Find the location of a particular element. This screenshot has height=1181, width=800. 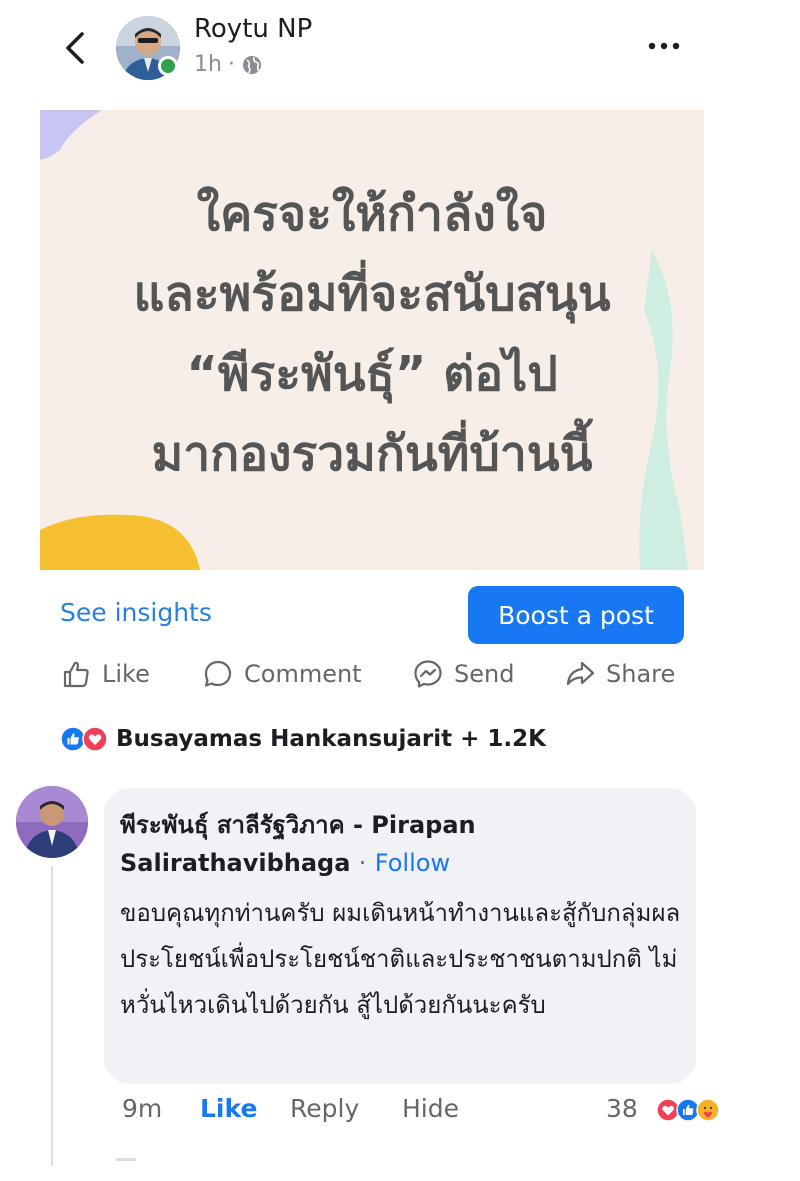

comment-reaction-count: 38 is located at coordinates (622, 1108).